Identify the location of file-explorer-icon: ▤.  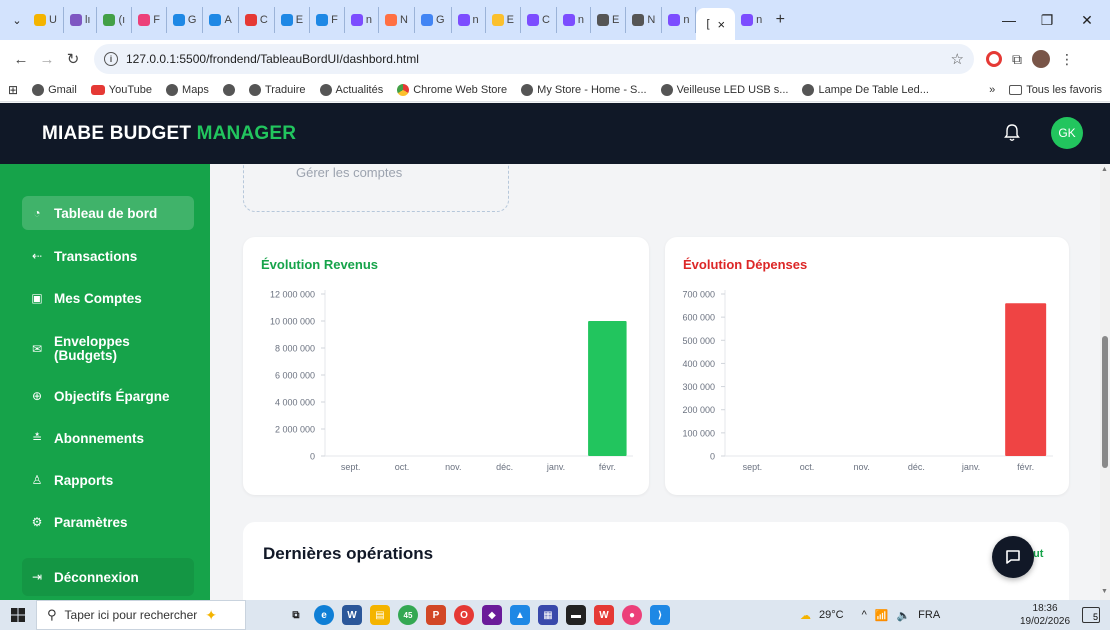
(380, 615).